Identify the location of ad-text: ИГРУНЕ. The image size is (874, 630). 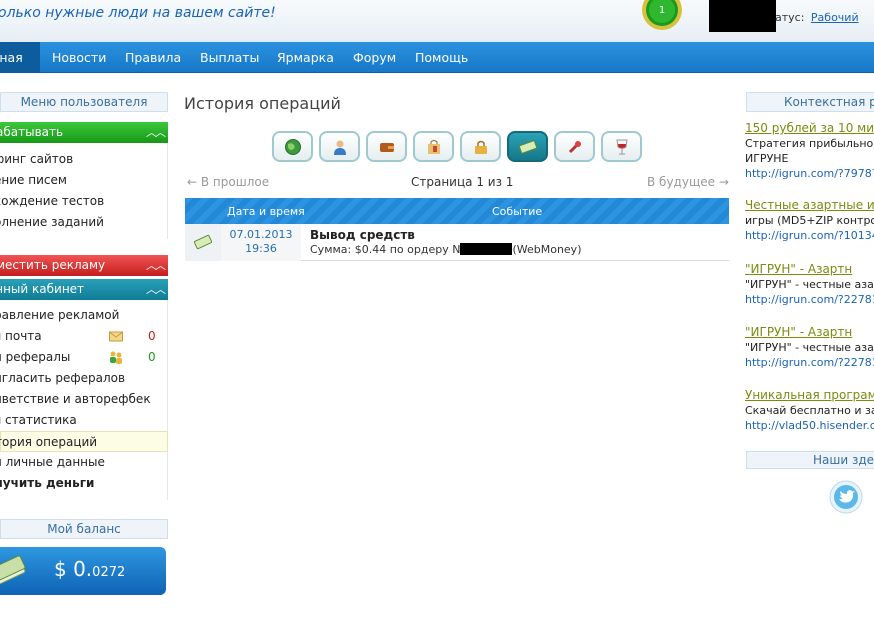
(767, 158).